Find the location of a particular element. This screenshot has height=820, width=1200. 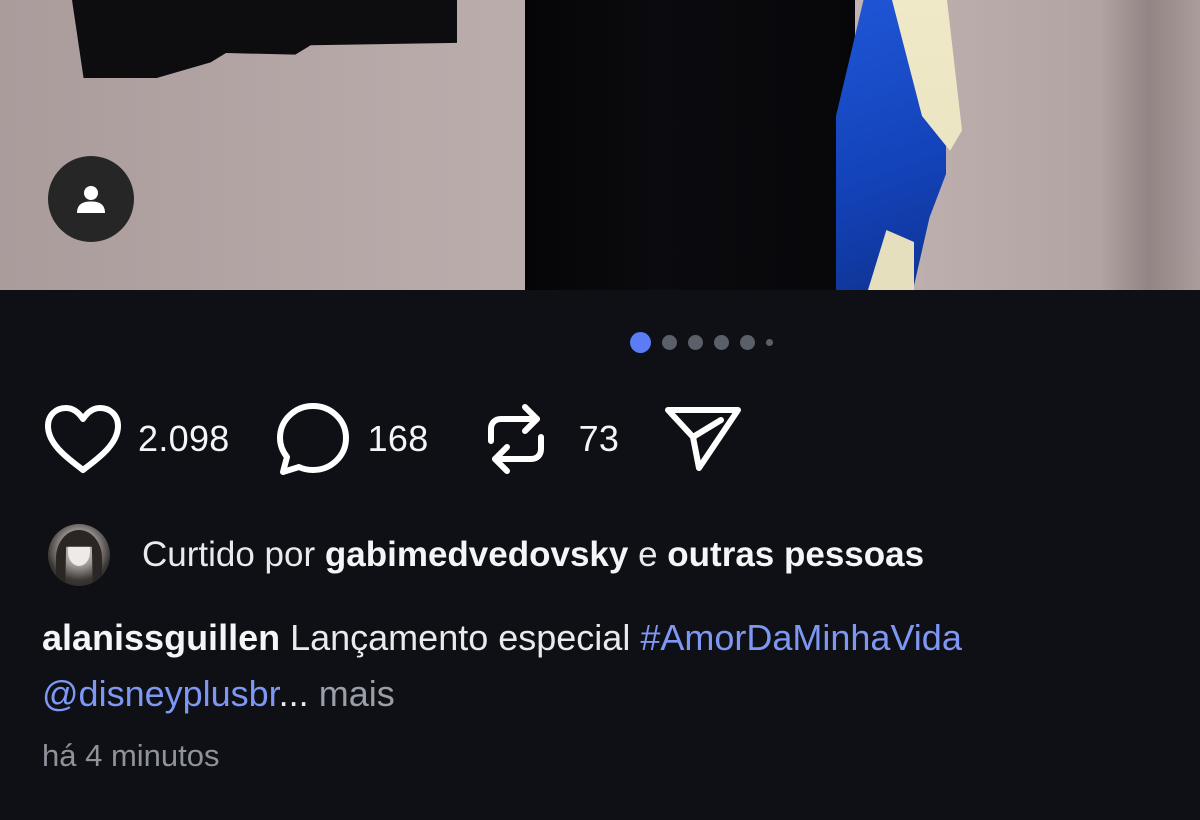

photo-shadow is located at coordinates (1150, 145).